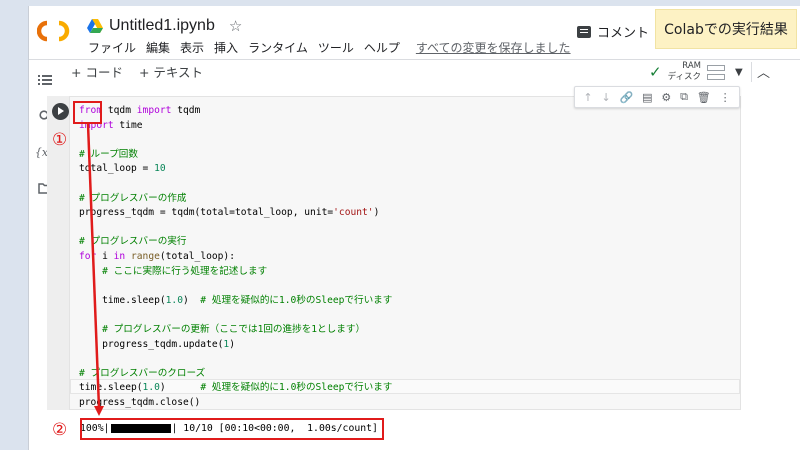 The height and width of the screenshot is (450, 800). Describe the element at coordinates (647, 97) in the screenshot. I see `comment-cell-icon: ▤` at that location.